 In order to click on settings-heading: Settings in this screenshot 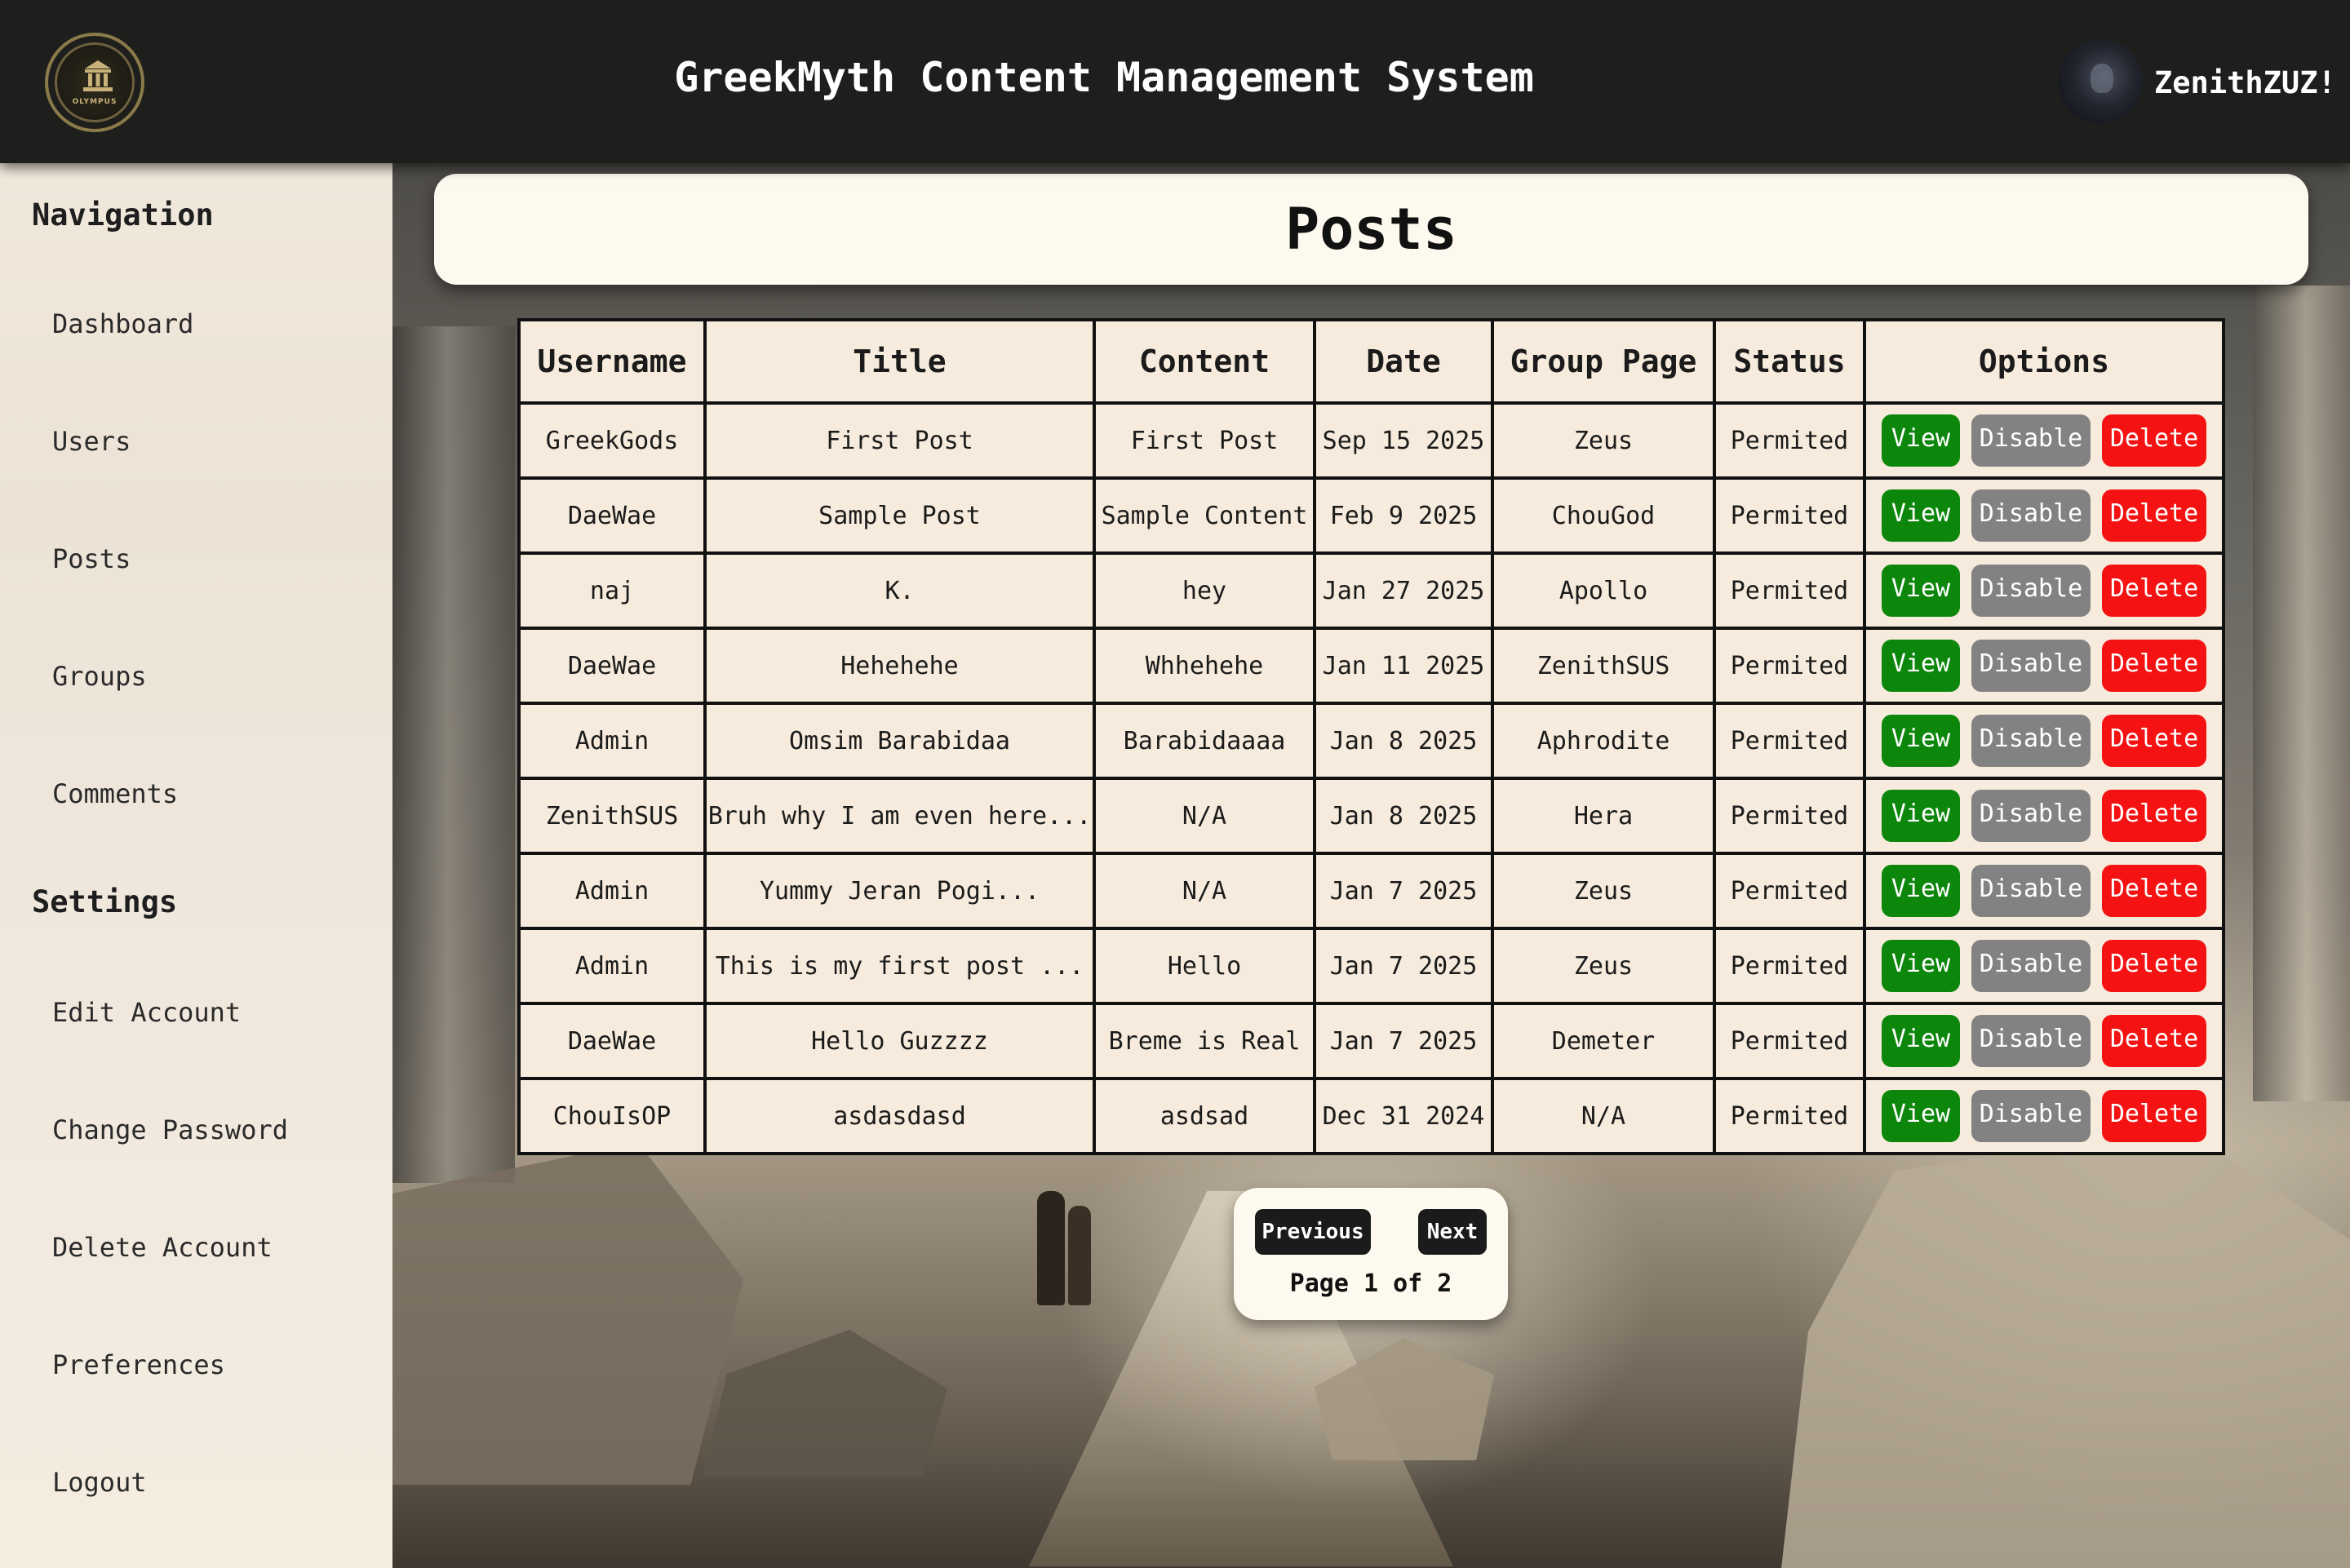, I will do `click(105, 901)`.